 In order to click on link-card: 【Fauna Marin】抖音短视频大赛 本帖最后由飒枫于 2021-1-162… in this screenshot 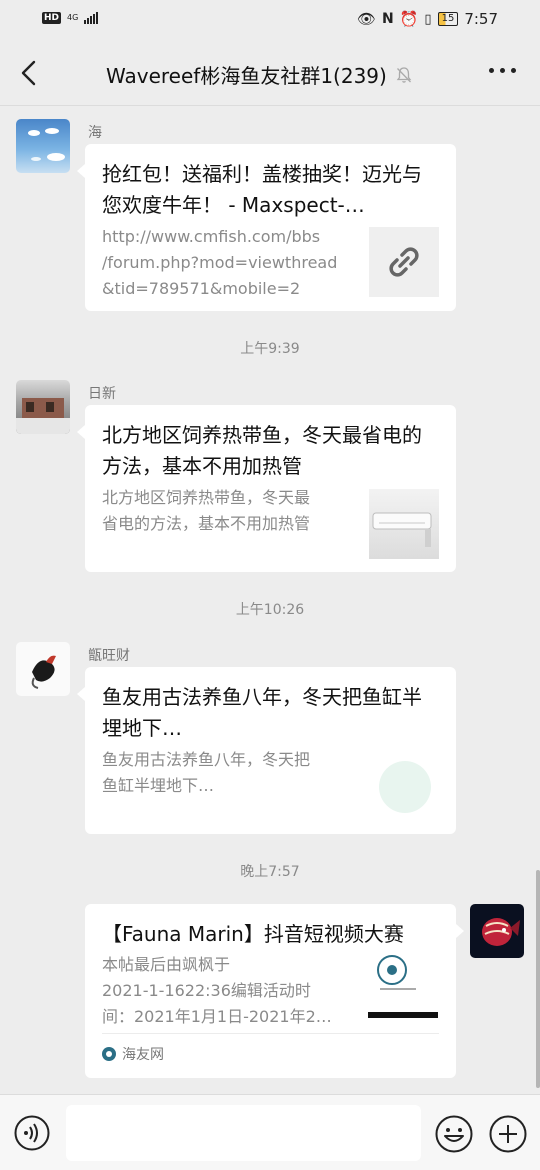, I will do `click(274, 991)`.